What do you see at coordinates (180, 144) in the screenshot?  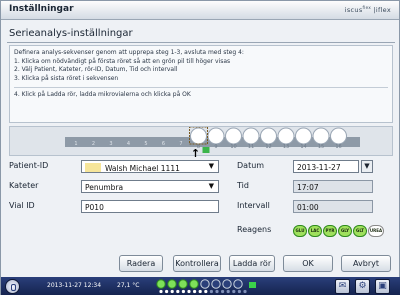 I see `tube-number: 7` at bounding box center [180, 144].